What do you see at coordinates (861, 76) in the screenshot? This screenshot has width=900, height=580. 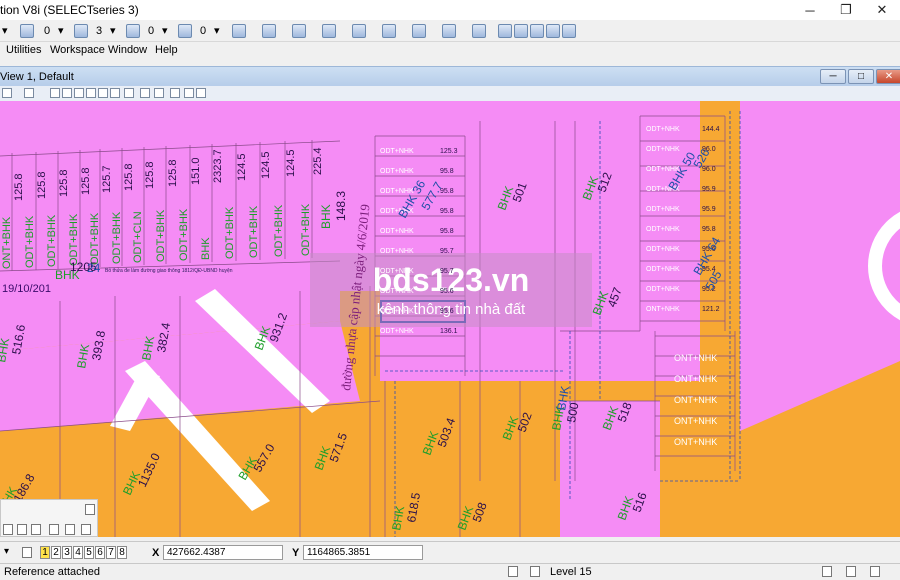 I see `view-maximize-button: □` at bounding box center [861, 76].